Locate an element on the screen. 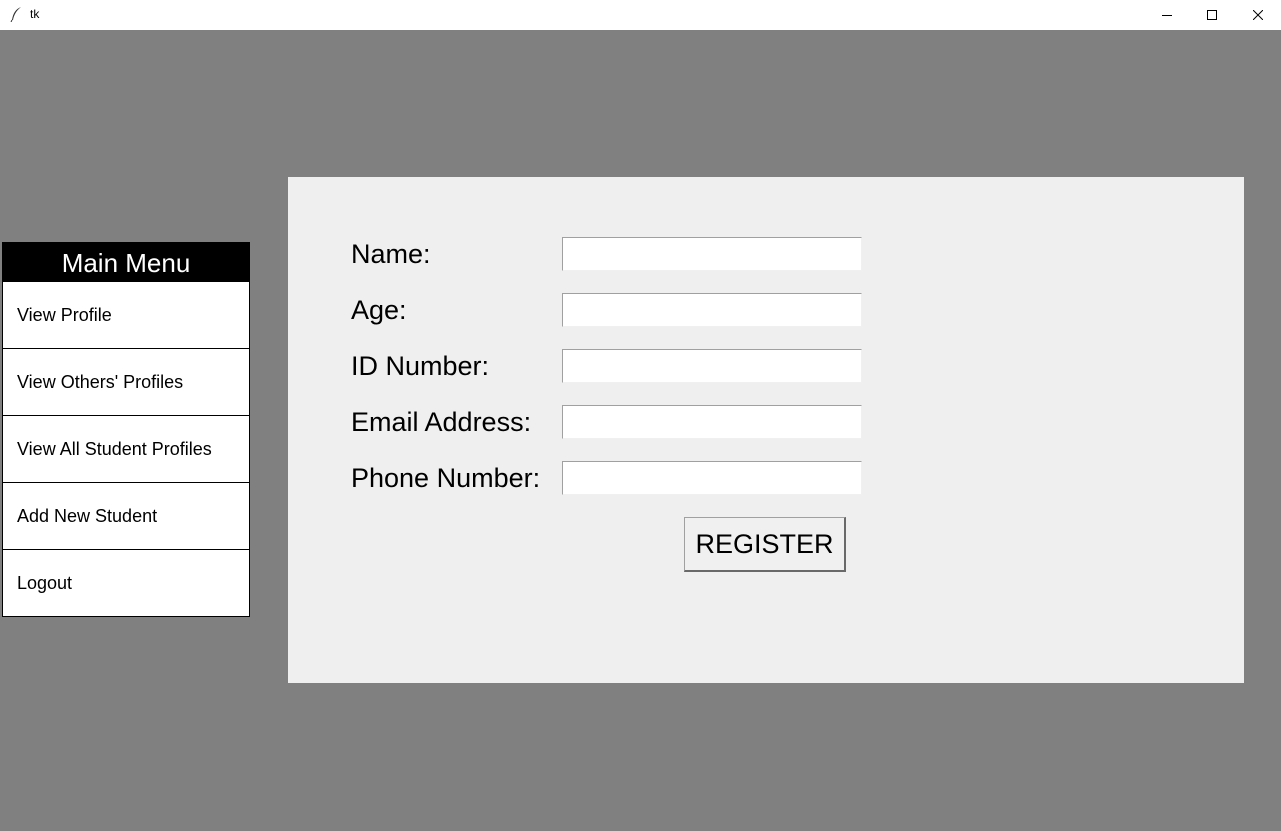 The height and width of the screenshot is (831, 1281). name-field is located at coordinates (712, 254).